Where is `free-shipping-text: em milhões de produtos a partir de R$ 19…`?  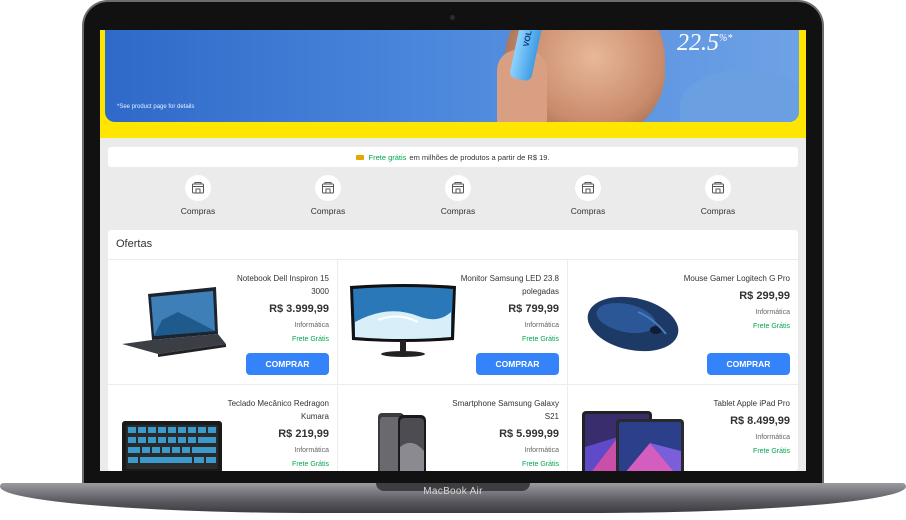
free-shipping-text: em milhões de produtos a partir de R$ 19… is located at coordinates (479, 157).